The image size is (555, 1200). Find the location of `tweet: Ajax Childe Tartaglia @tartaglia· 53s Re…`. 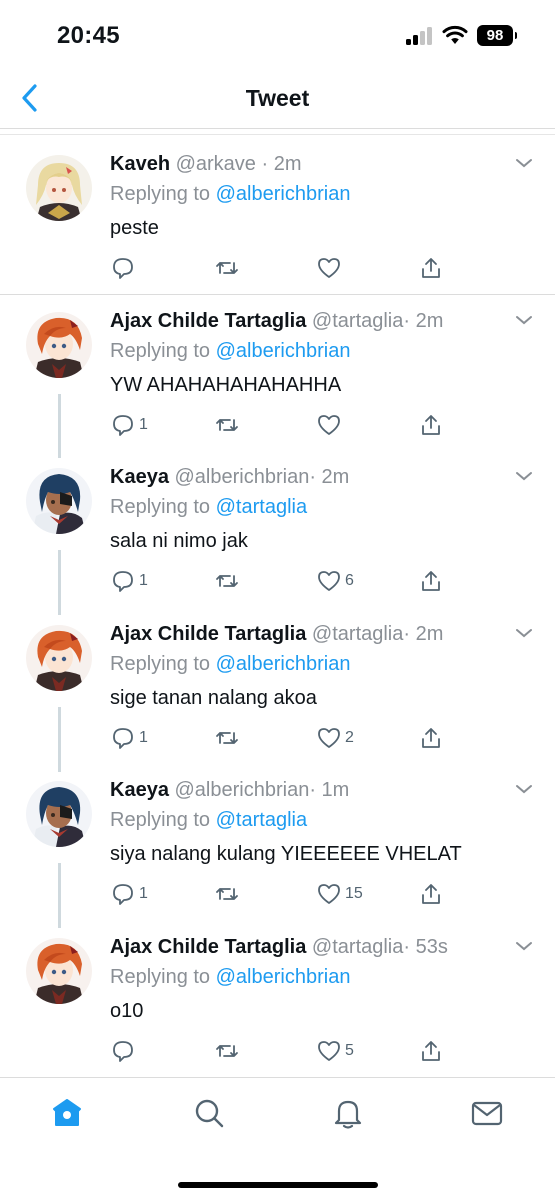

tweet: Ajax Childe Tartaglia @tartaglia· 53s Re… is located at coordinates (277, 1006).